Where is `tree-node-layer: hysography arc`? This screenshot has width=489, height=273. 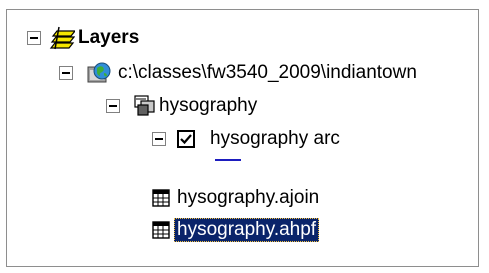
tree-node-layer: hysography arc is located at coordinates (247, 139).